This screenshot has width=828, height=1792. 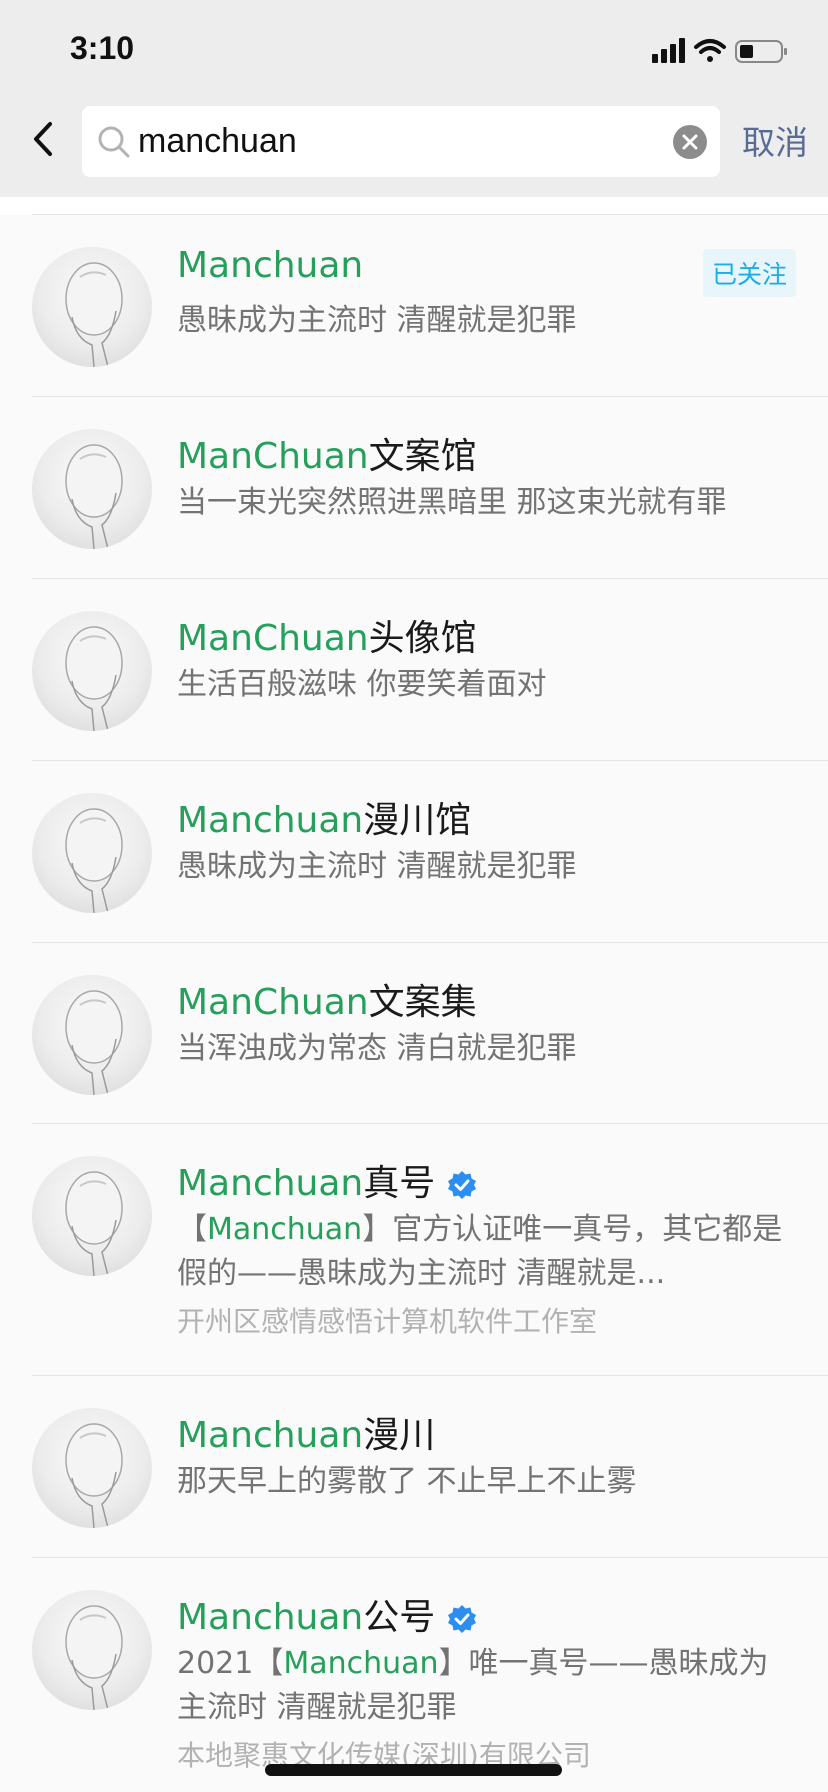 I want to click on search-box, so click(x=401, y=141).